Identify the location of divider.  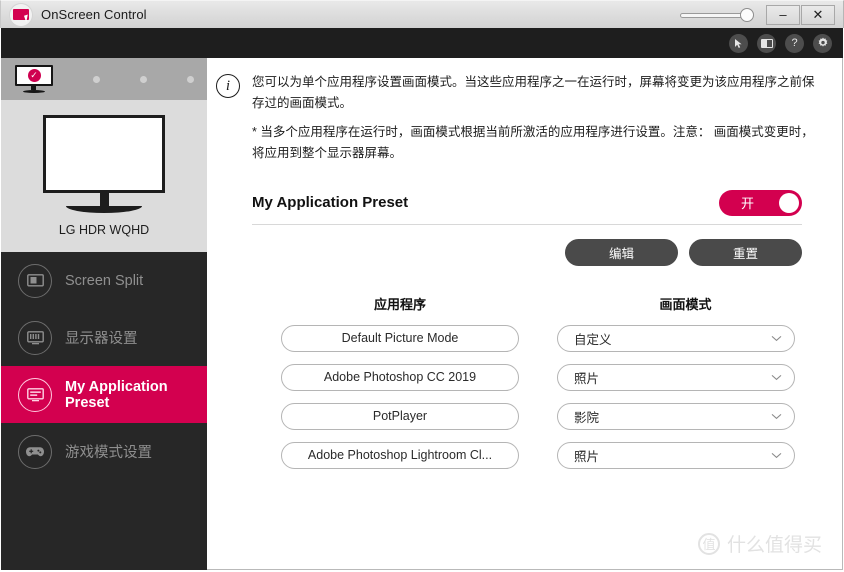
(527, 224).